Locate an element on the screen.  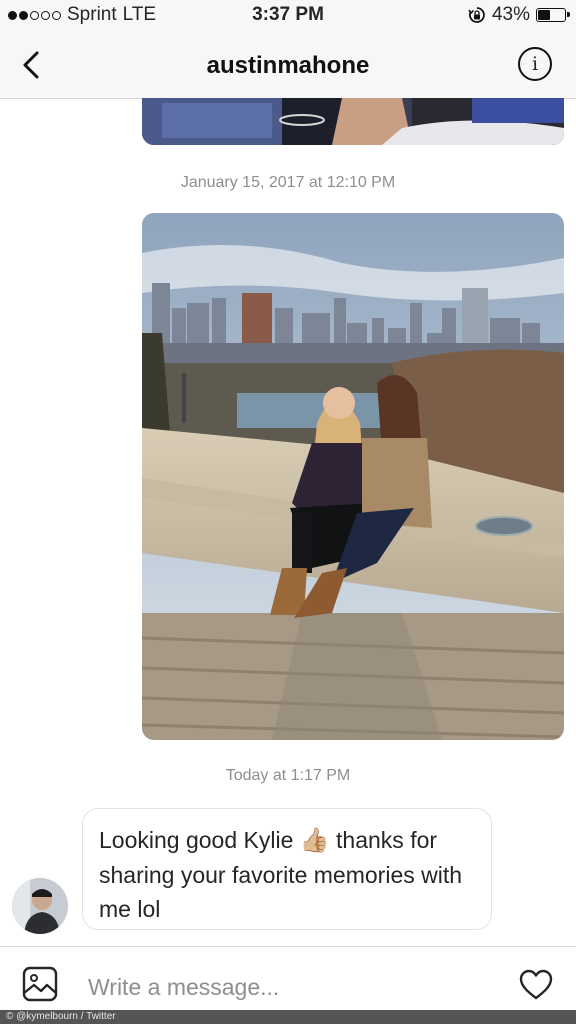
battery-group: 43% is located at coordinates (519, 15).